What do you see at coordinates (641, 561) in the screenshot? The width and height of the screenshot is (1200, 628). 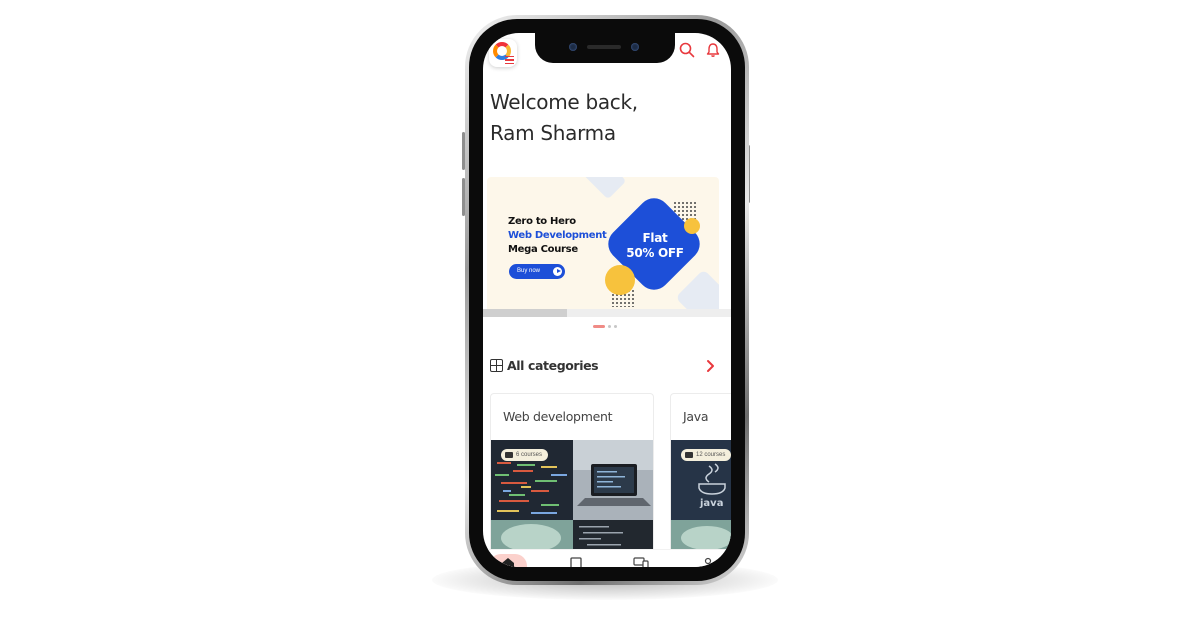 I see `devices-icon` at bounding box center [641, 561].